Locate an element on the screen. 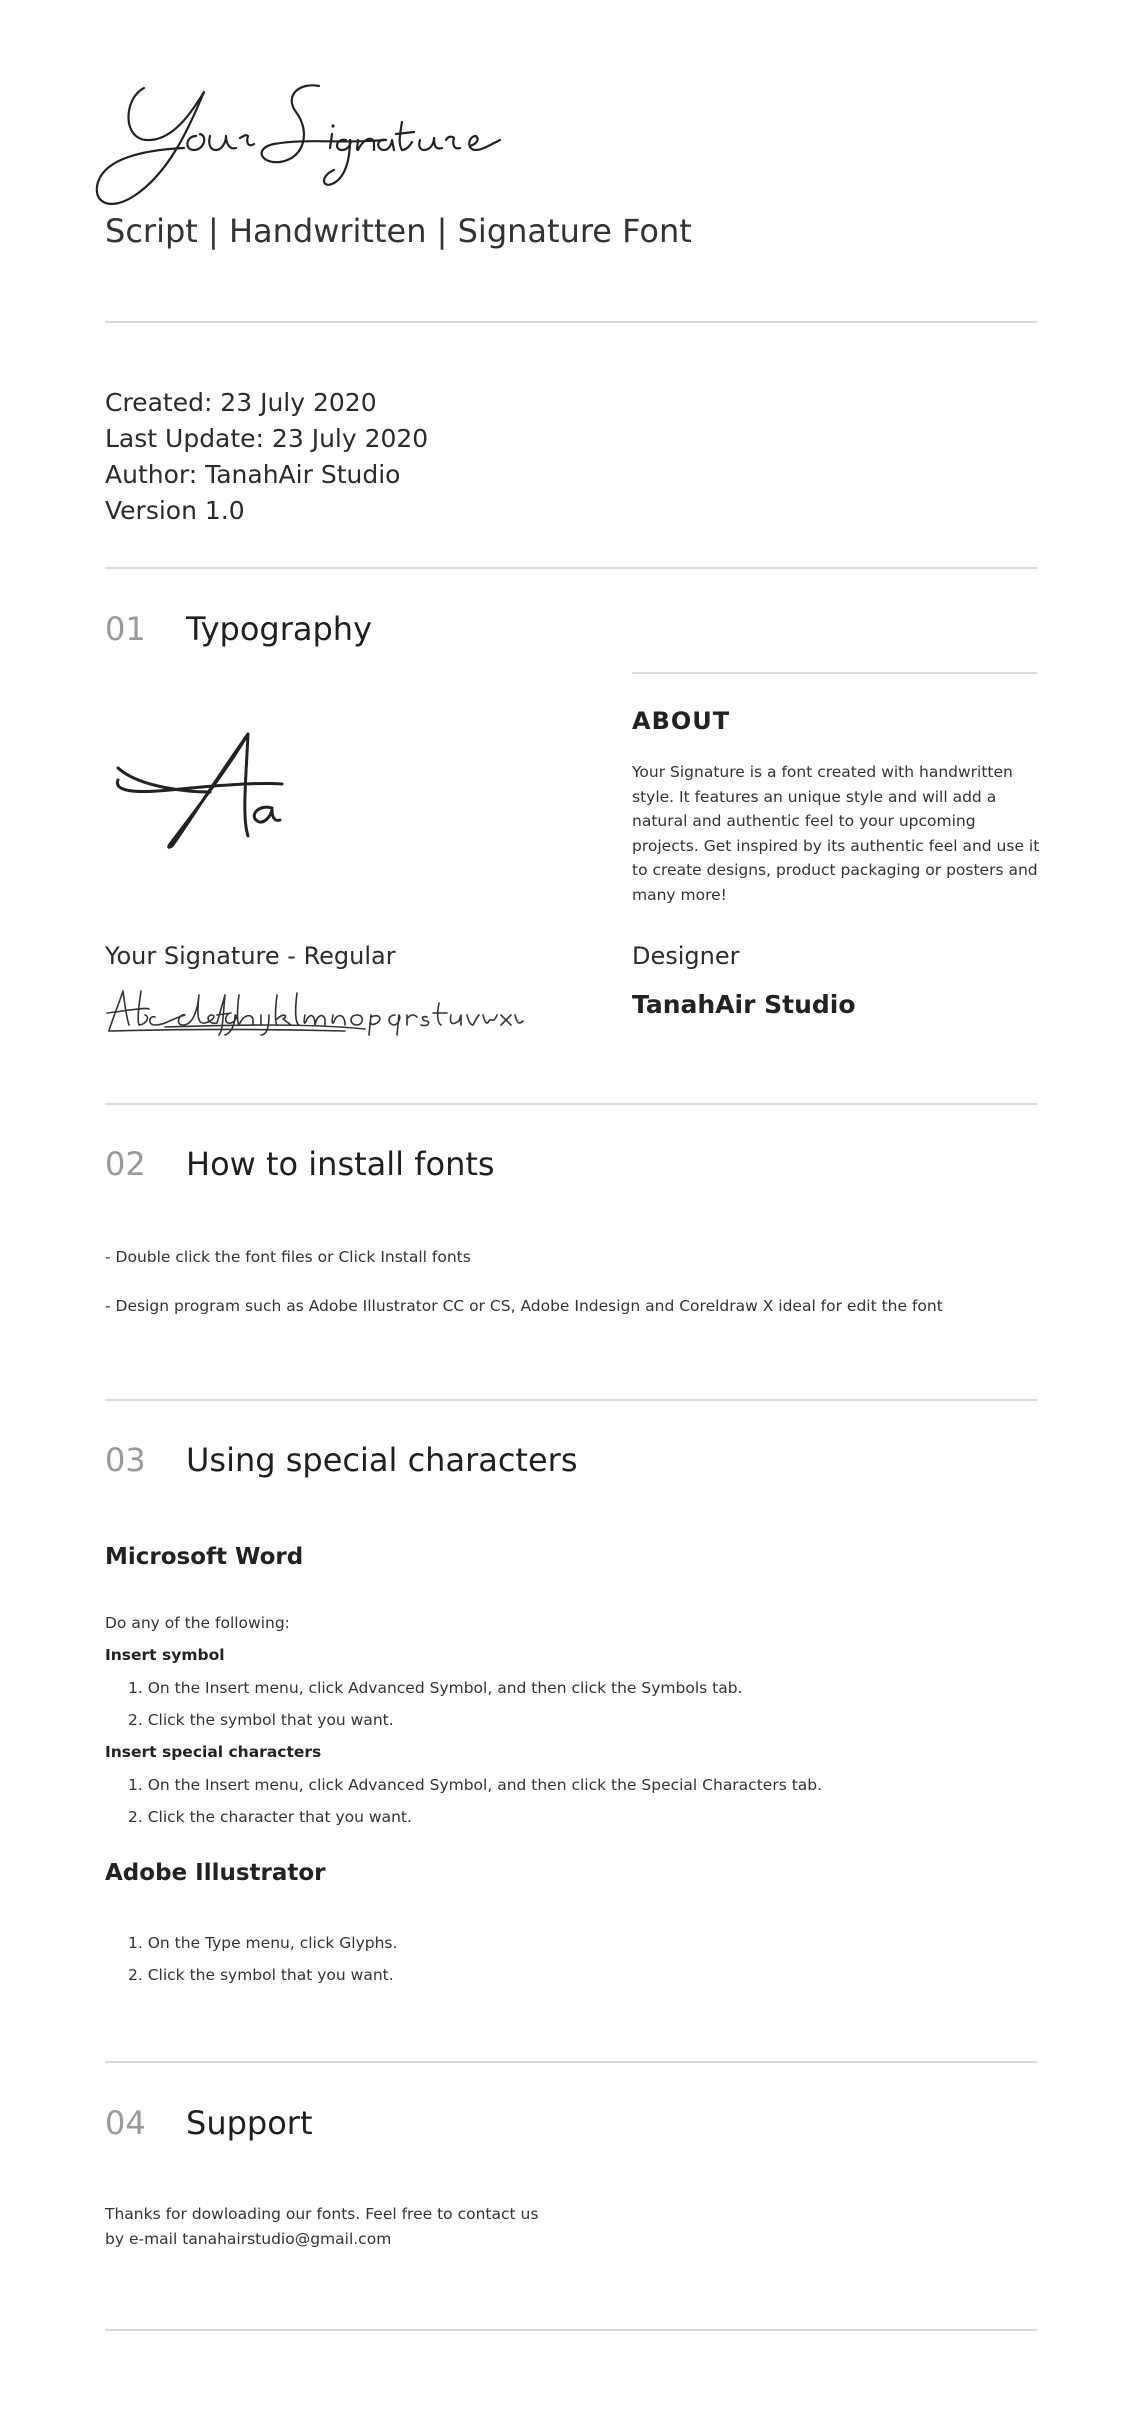 This screenshot has width=1143, height=2412. alphabet-specimen is located at coordinates (315, 1013).